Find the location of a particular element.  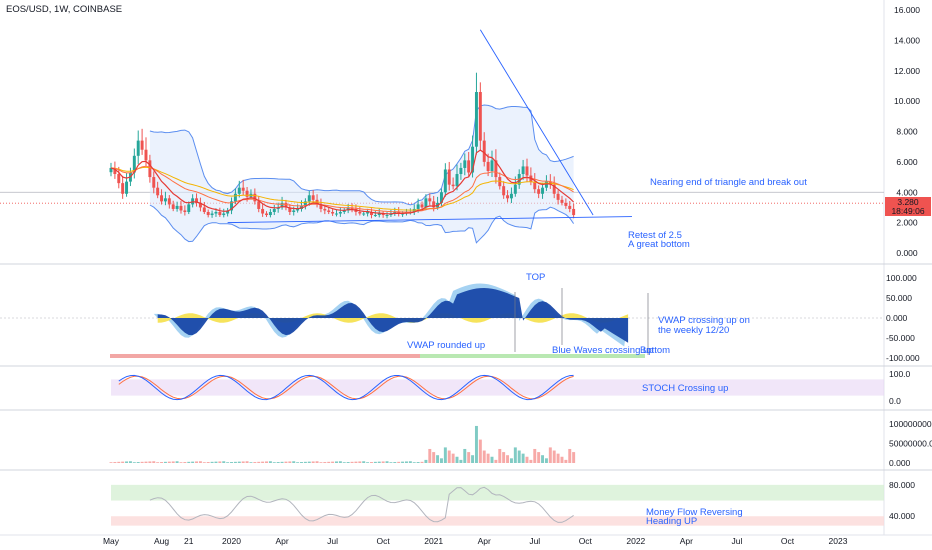

wave-state-bar-red is located at coordinates (265, 356).